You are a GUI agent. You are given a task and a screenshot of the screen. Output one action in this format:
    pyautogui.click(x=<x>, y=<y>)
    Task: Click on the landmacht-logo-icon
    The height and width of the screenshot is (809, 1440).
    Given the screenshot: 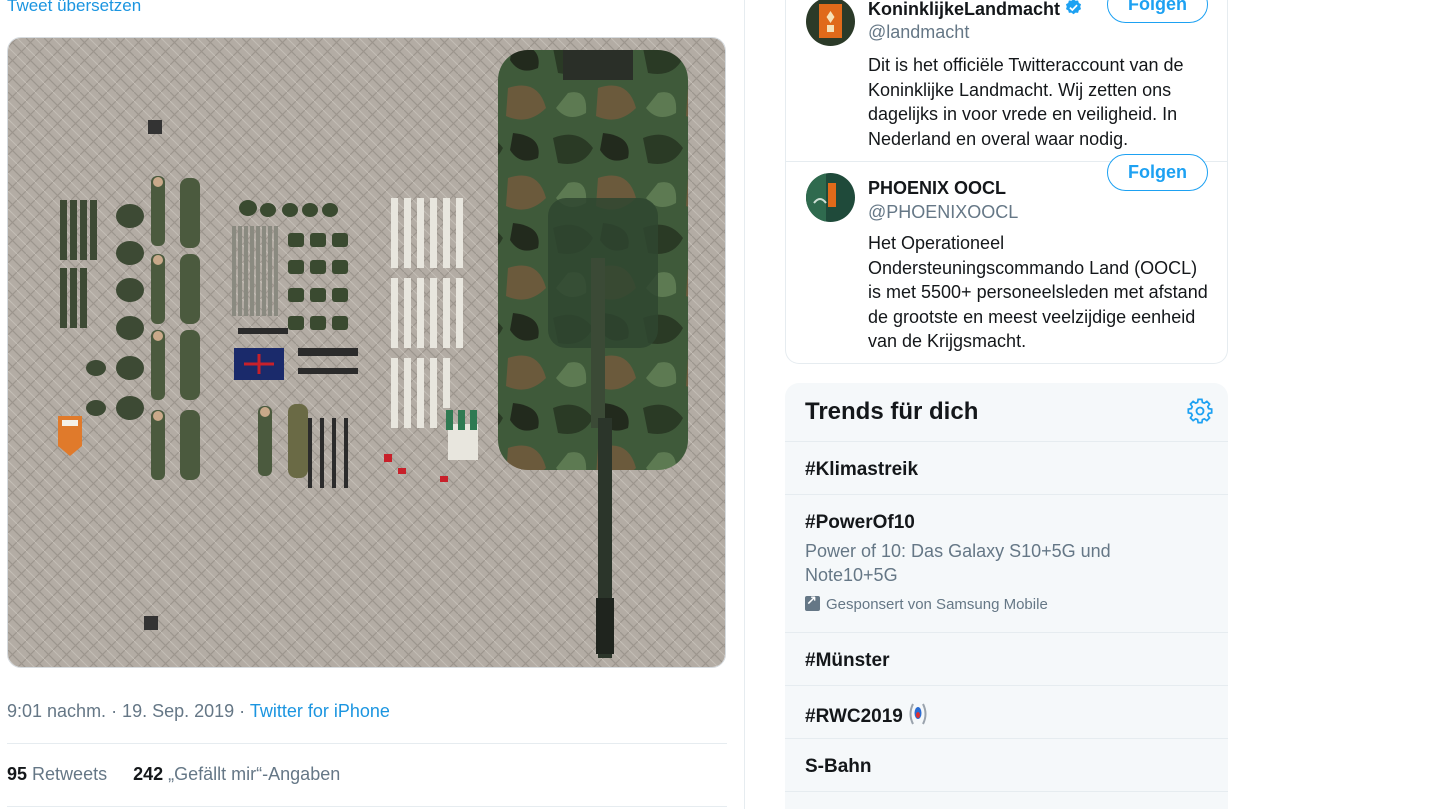 What is the action you would take?
    pyautogui.click(x=830, y=23)
    